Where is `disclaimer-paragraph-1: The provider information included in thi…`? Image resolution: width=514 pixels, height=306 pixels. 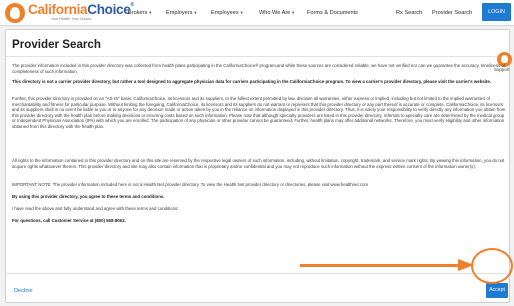 disclaimer-paragraph-1: The provider information included in thi… is located at coordinates (259, 68).